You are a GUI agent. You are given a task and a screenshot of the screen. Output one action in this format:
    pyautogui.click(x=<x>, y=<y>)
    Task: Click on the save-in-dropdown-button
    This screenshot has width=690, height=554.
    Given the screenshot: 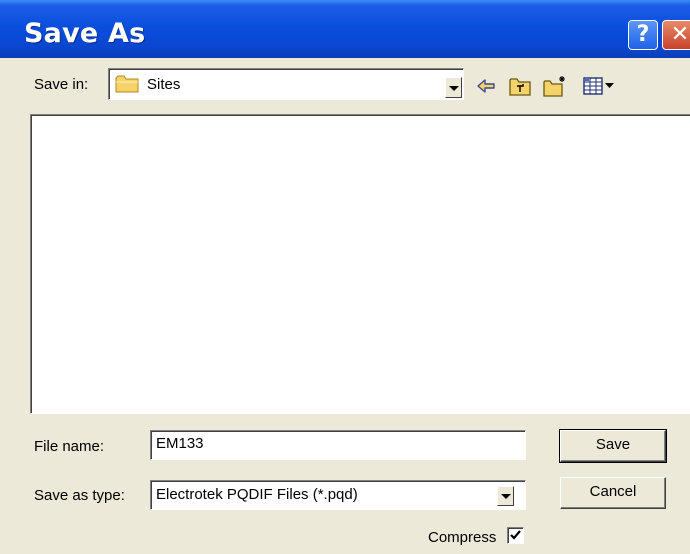 What is the action you would take?
    pyautogui.click(x=453, y=87)
    